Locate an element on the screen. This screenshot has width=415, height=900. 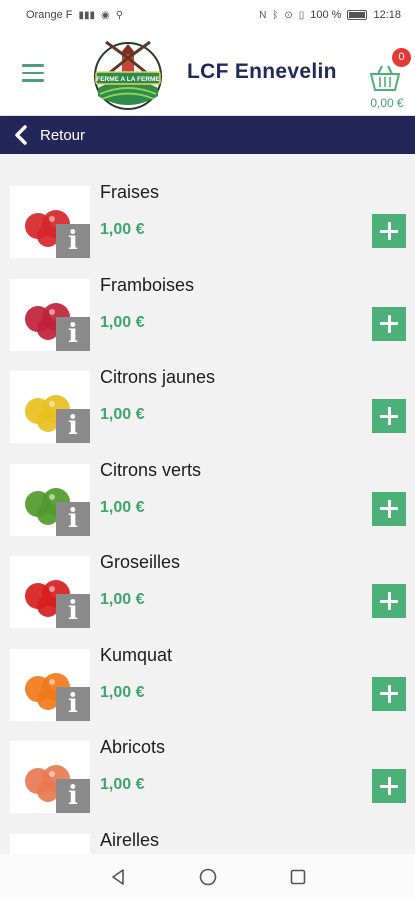
chevron-left-icon is located at coordinates (21, 135).